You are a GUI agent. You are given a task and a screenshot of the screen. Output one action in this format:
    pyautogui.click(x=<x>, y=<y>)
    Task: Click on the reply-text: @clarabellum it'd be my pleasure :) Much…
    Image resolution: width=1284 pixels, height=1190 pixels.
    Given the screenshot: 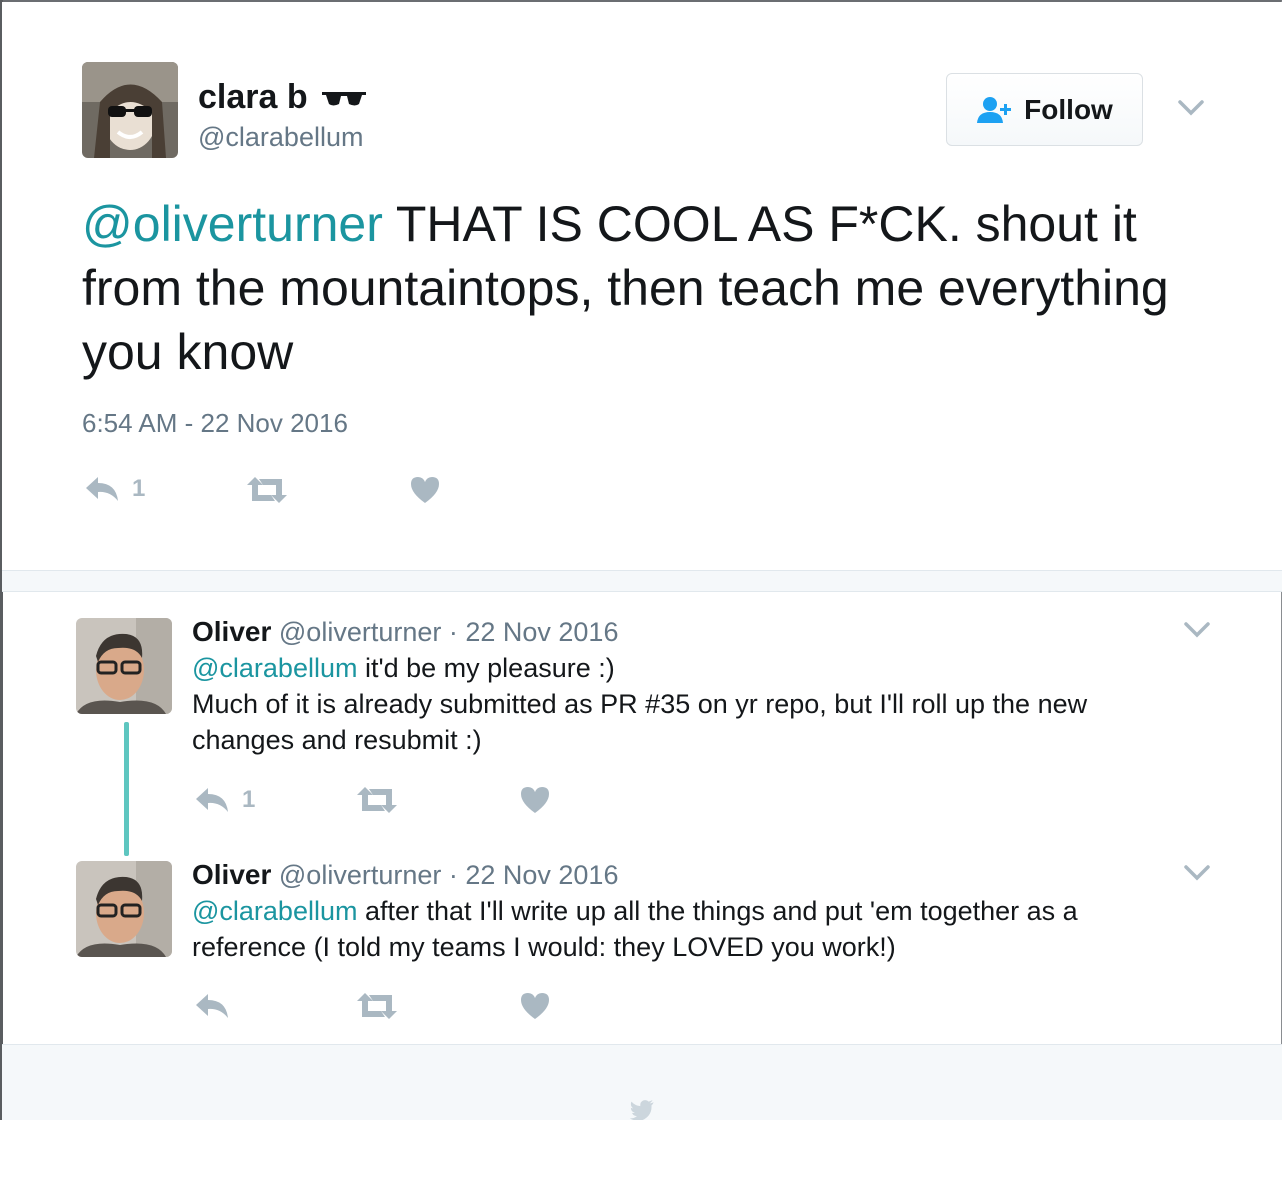 What is the action you would take?
    pyautogui.click(x=672, y=704)
    